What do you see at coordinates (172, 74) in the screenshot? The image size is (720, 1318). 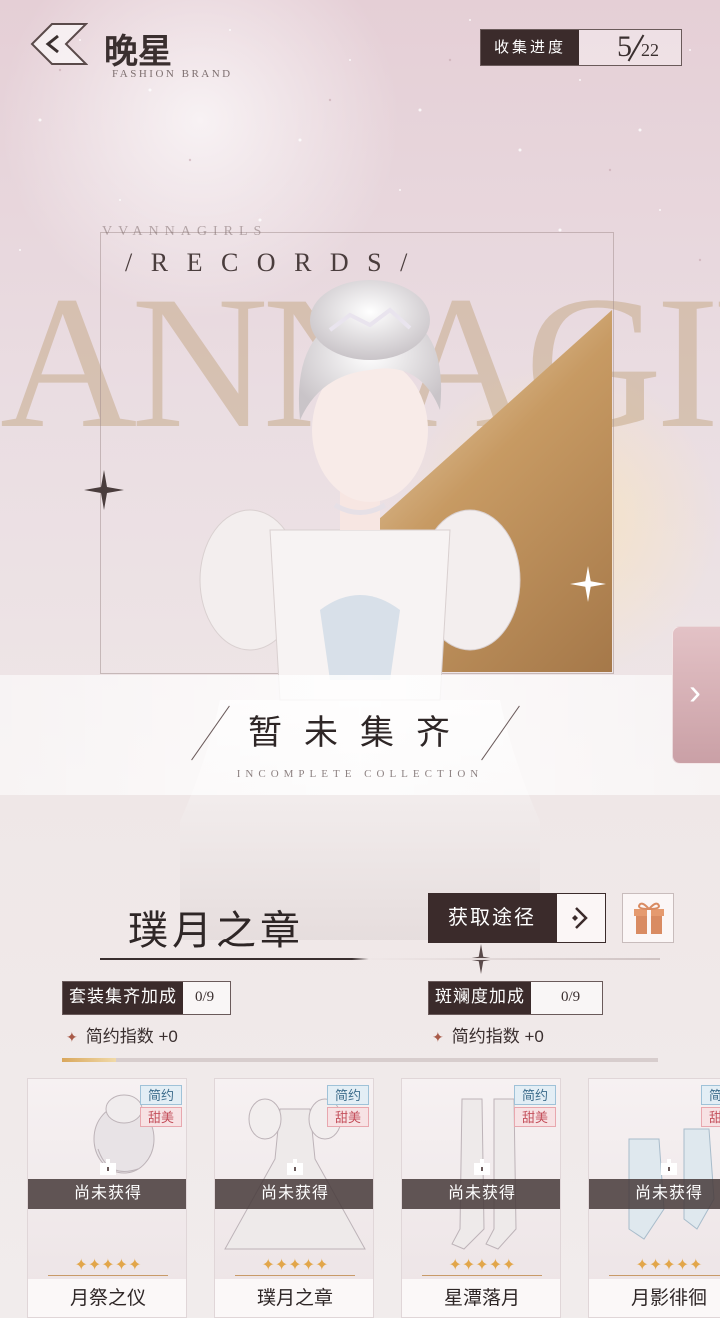 I see `brand-subtitle: FASHION BRAND` at bounding box center [172, 74].